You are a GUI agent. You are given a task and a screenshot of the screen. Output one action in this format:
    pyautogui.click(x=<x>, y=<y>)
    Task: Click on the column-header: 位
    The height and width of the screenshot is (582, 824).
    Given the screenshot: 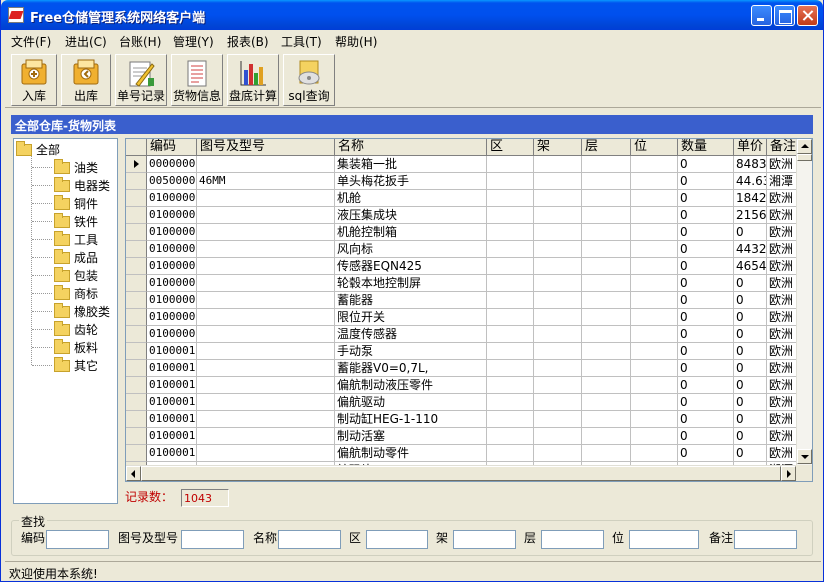 What is the action you would take?
    pyautogui.click(x=654, y=147)
    